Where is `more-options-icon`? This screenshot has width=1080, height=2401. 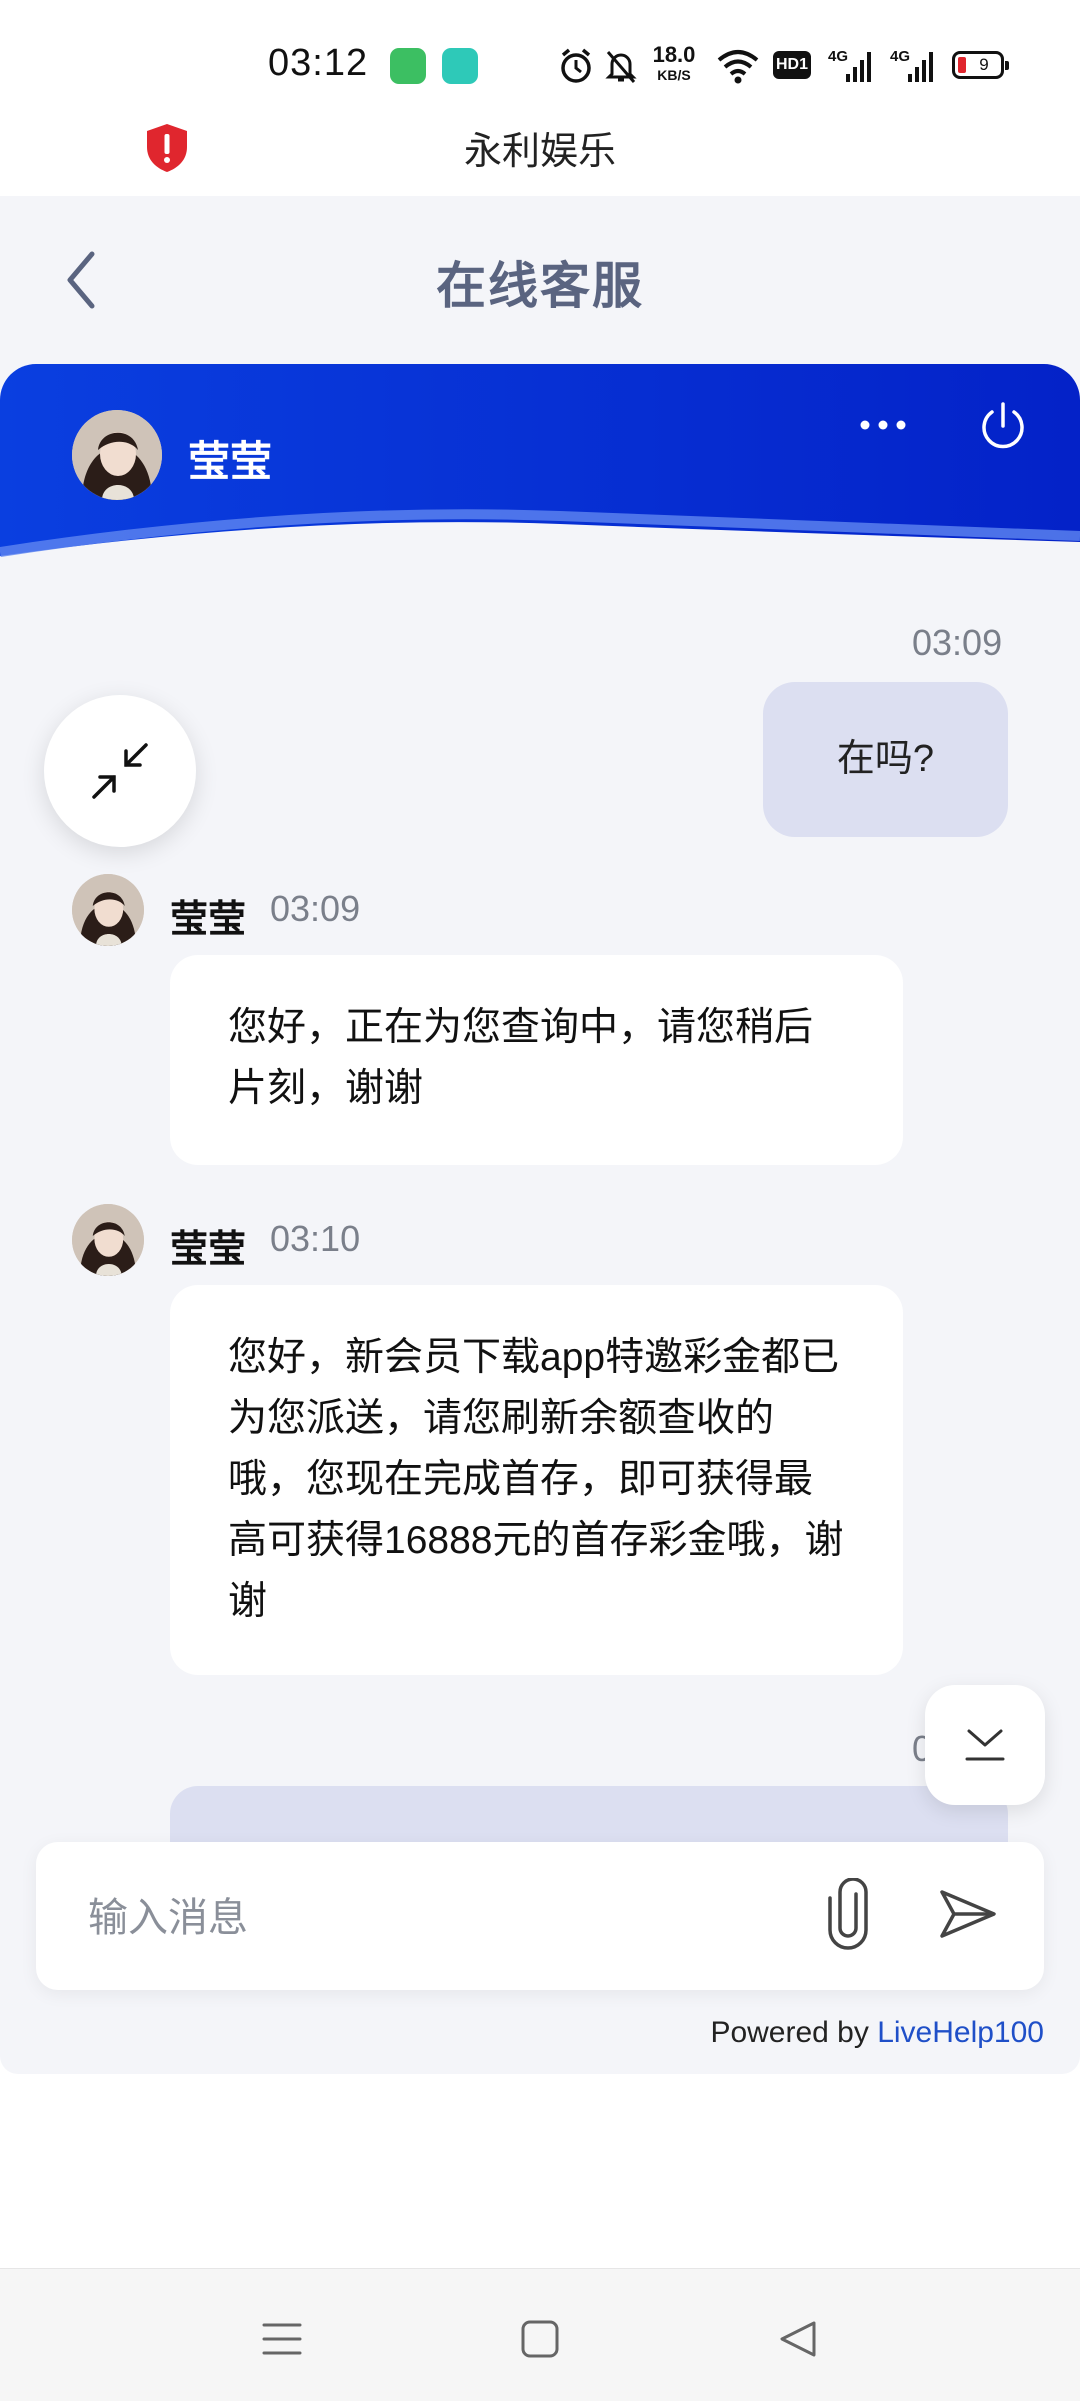
more-options-icon is located at coordinates (883, 425).